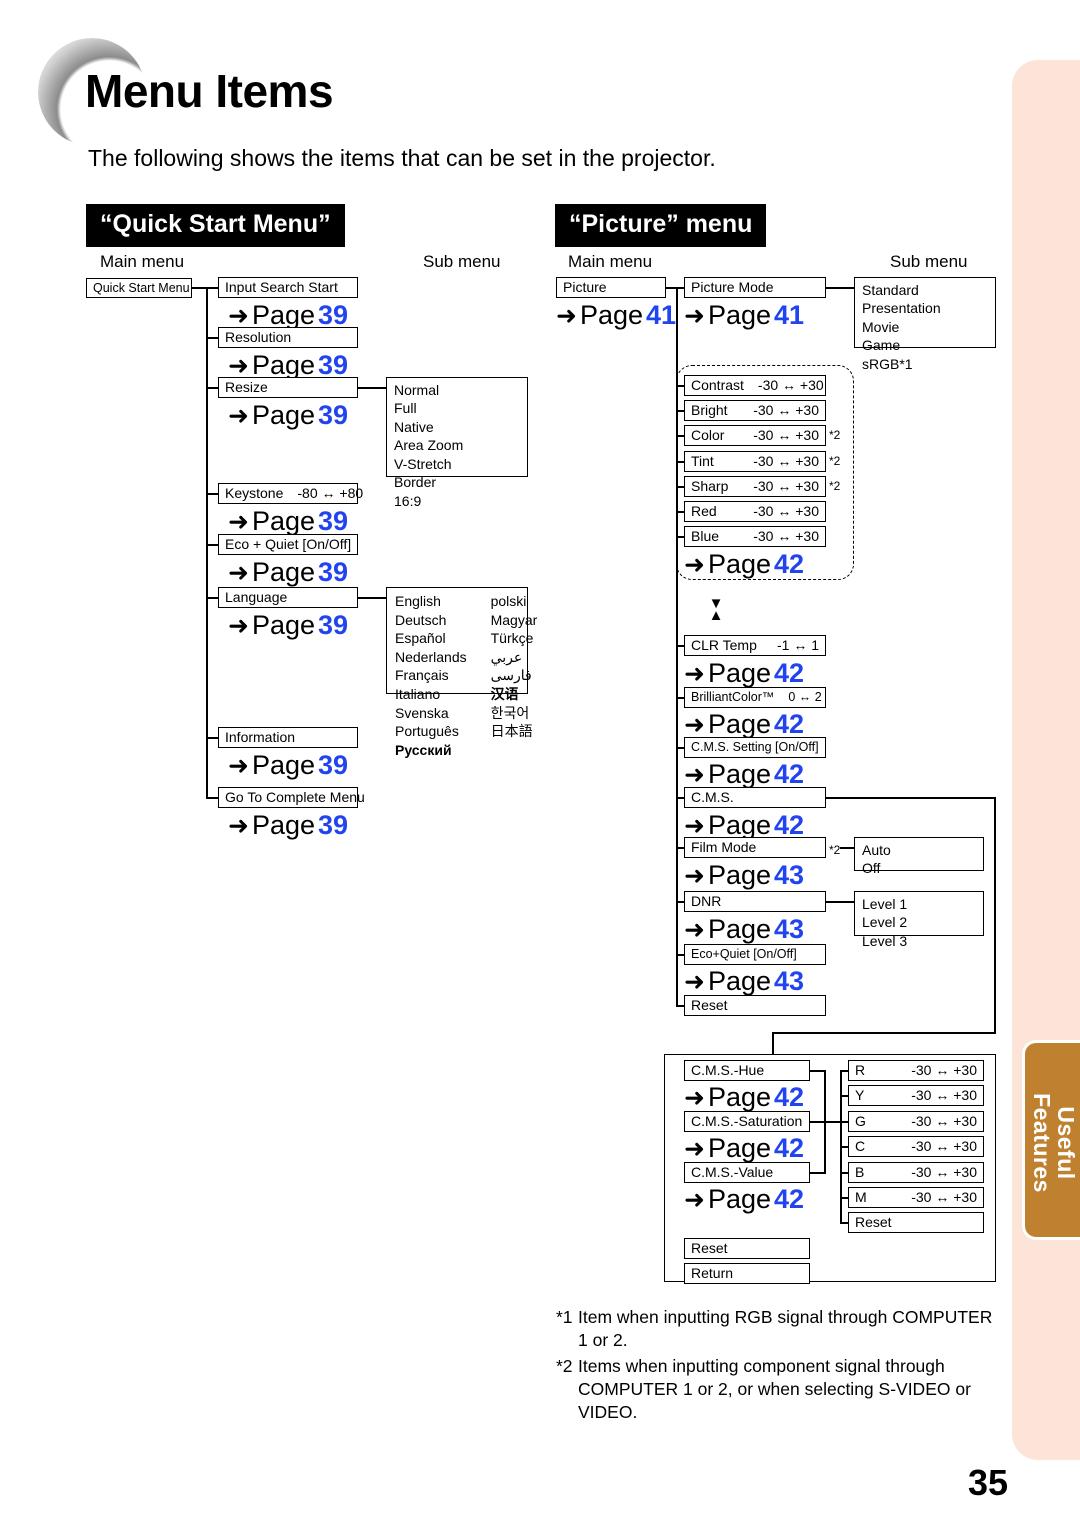  What do you see at coordinates (755, 511) in the screenshot?
I see `node-red: Red -30 ↔ +30` at bounding box center [755, 511].